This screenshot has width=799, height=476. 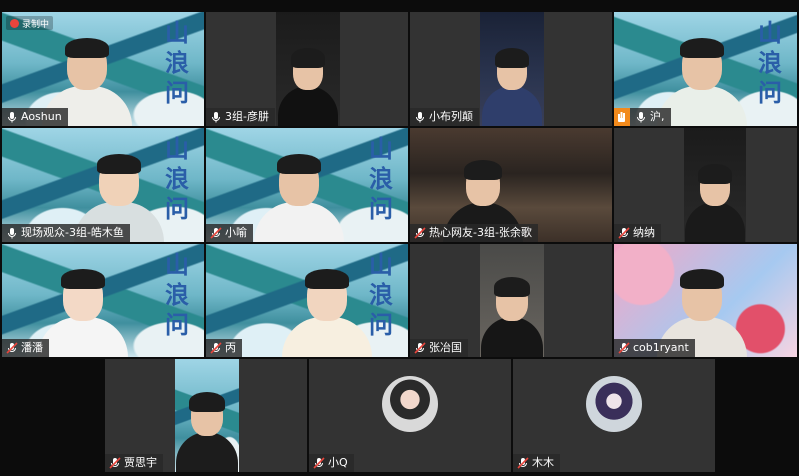 I want to click on participant-tile: 小Q, so click(x=410, y=415).